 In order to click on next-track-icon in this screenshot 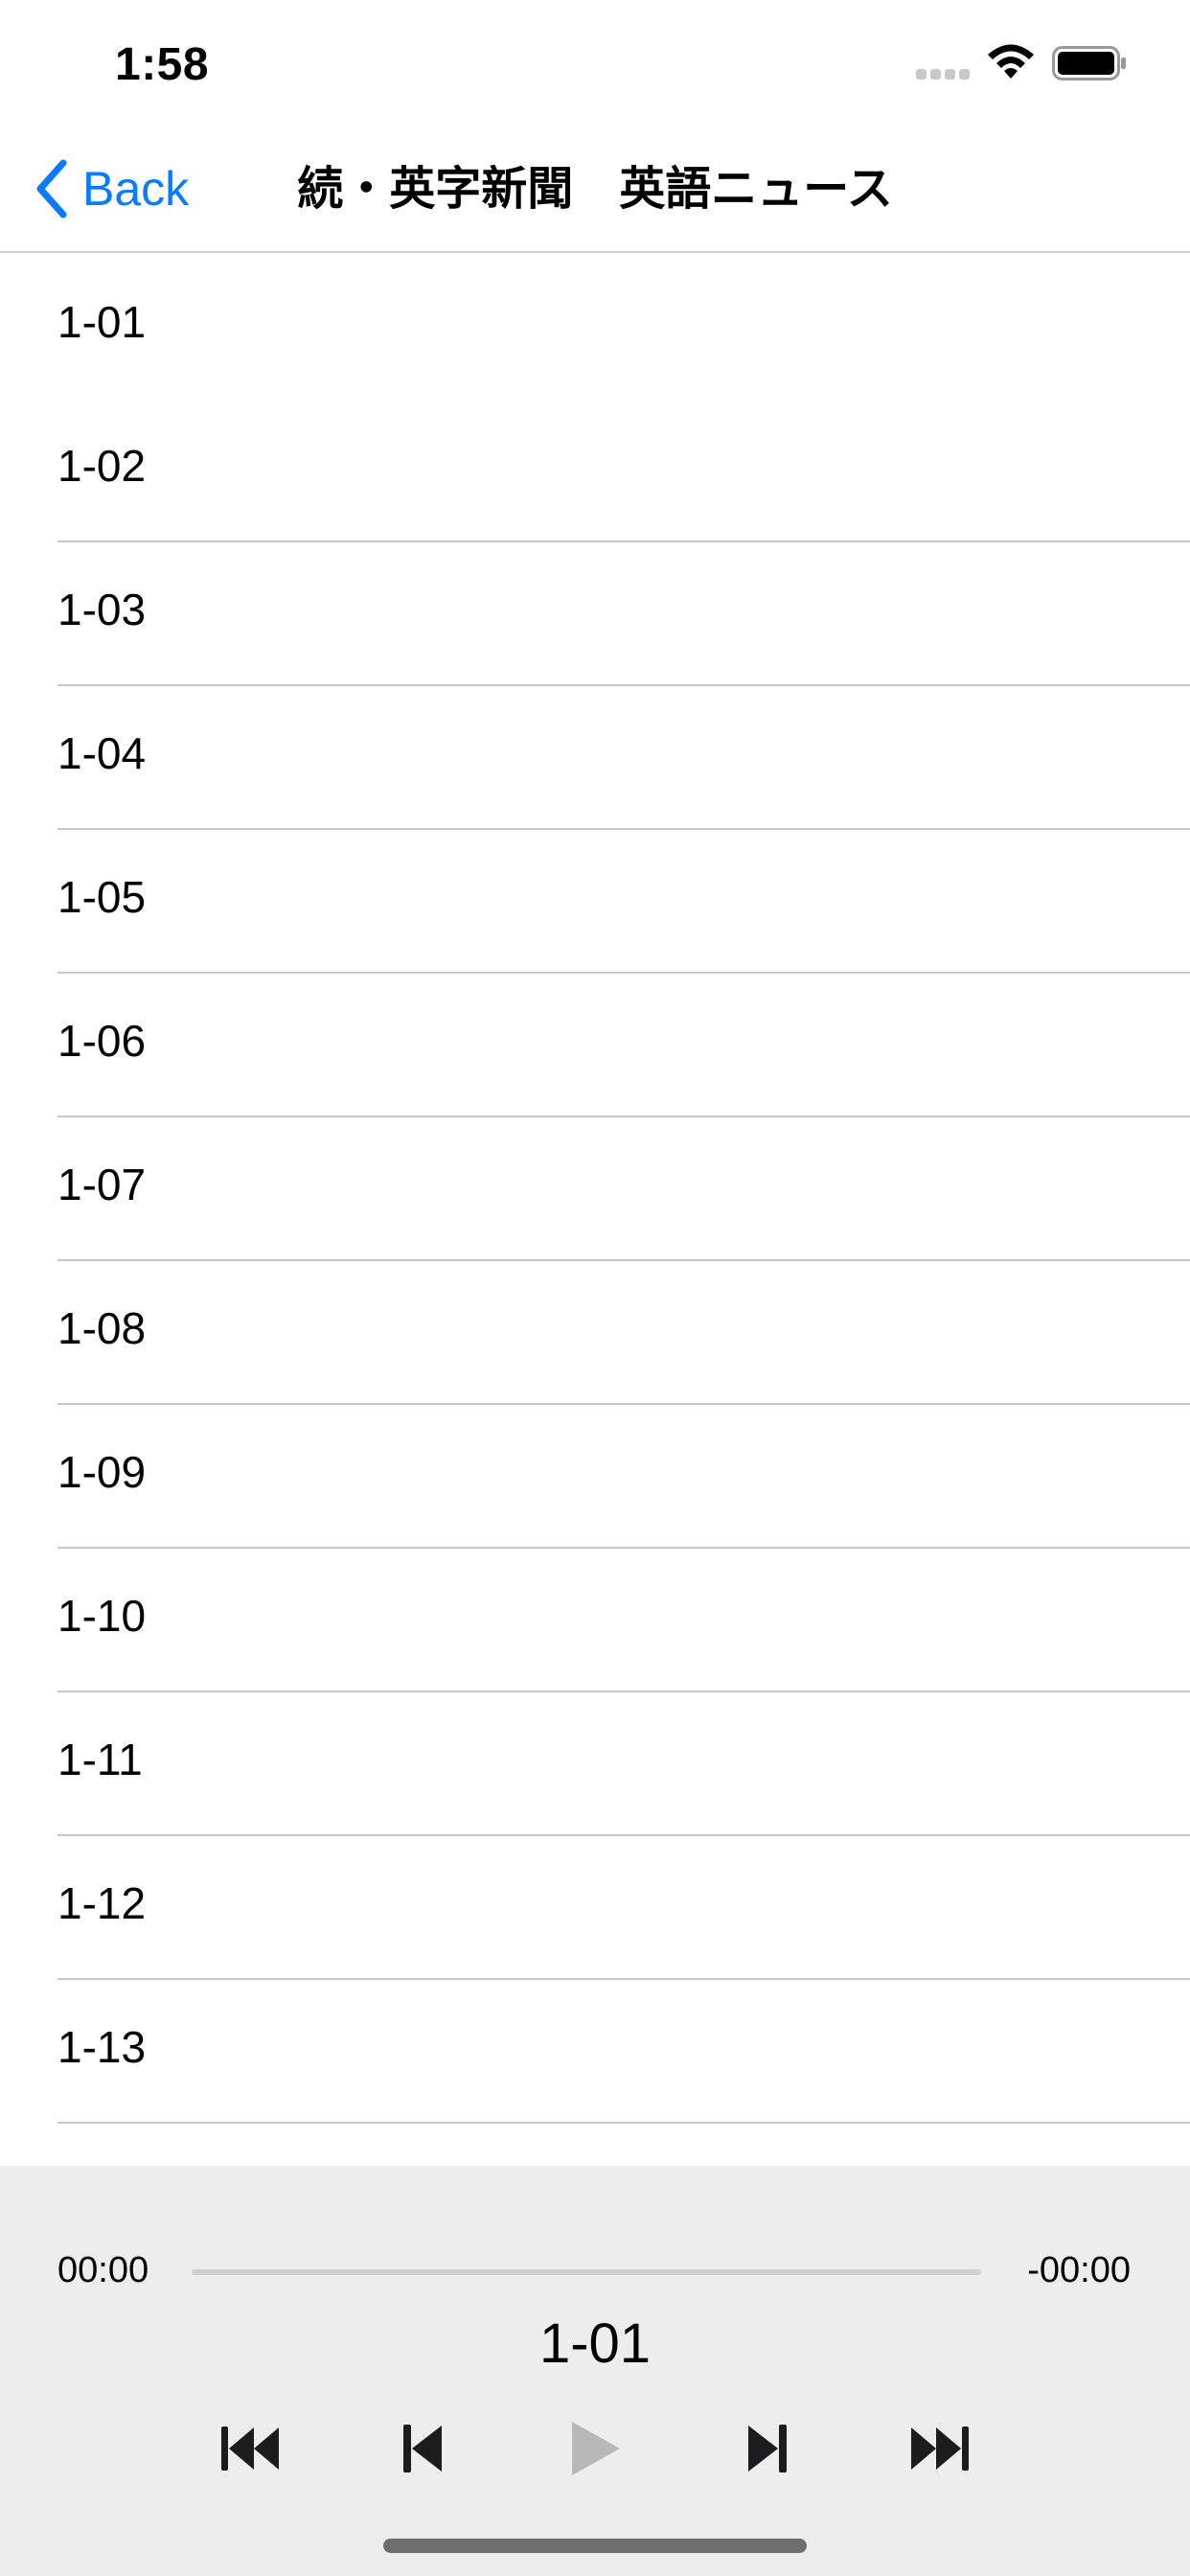, I will do `click(767, 2448)`.